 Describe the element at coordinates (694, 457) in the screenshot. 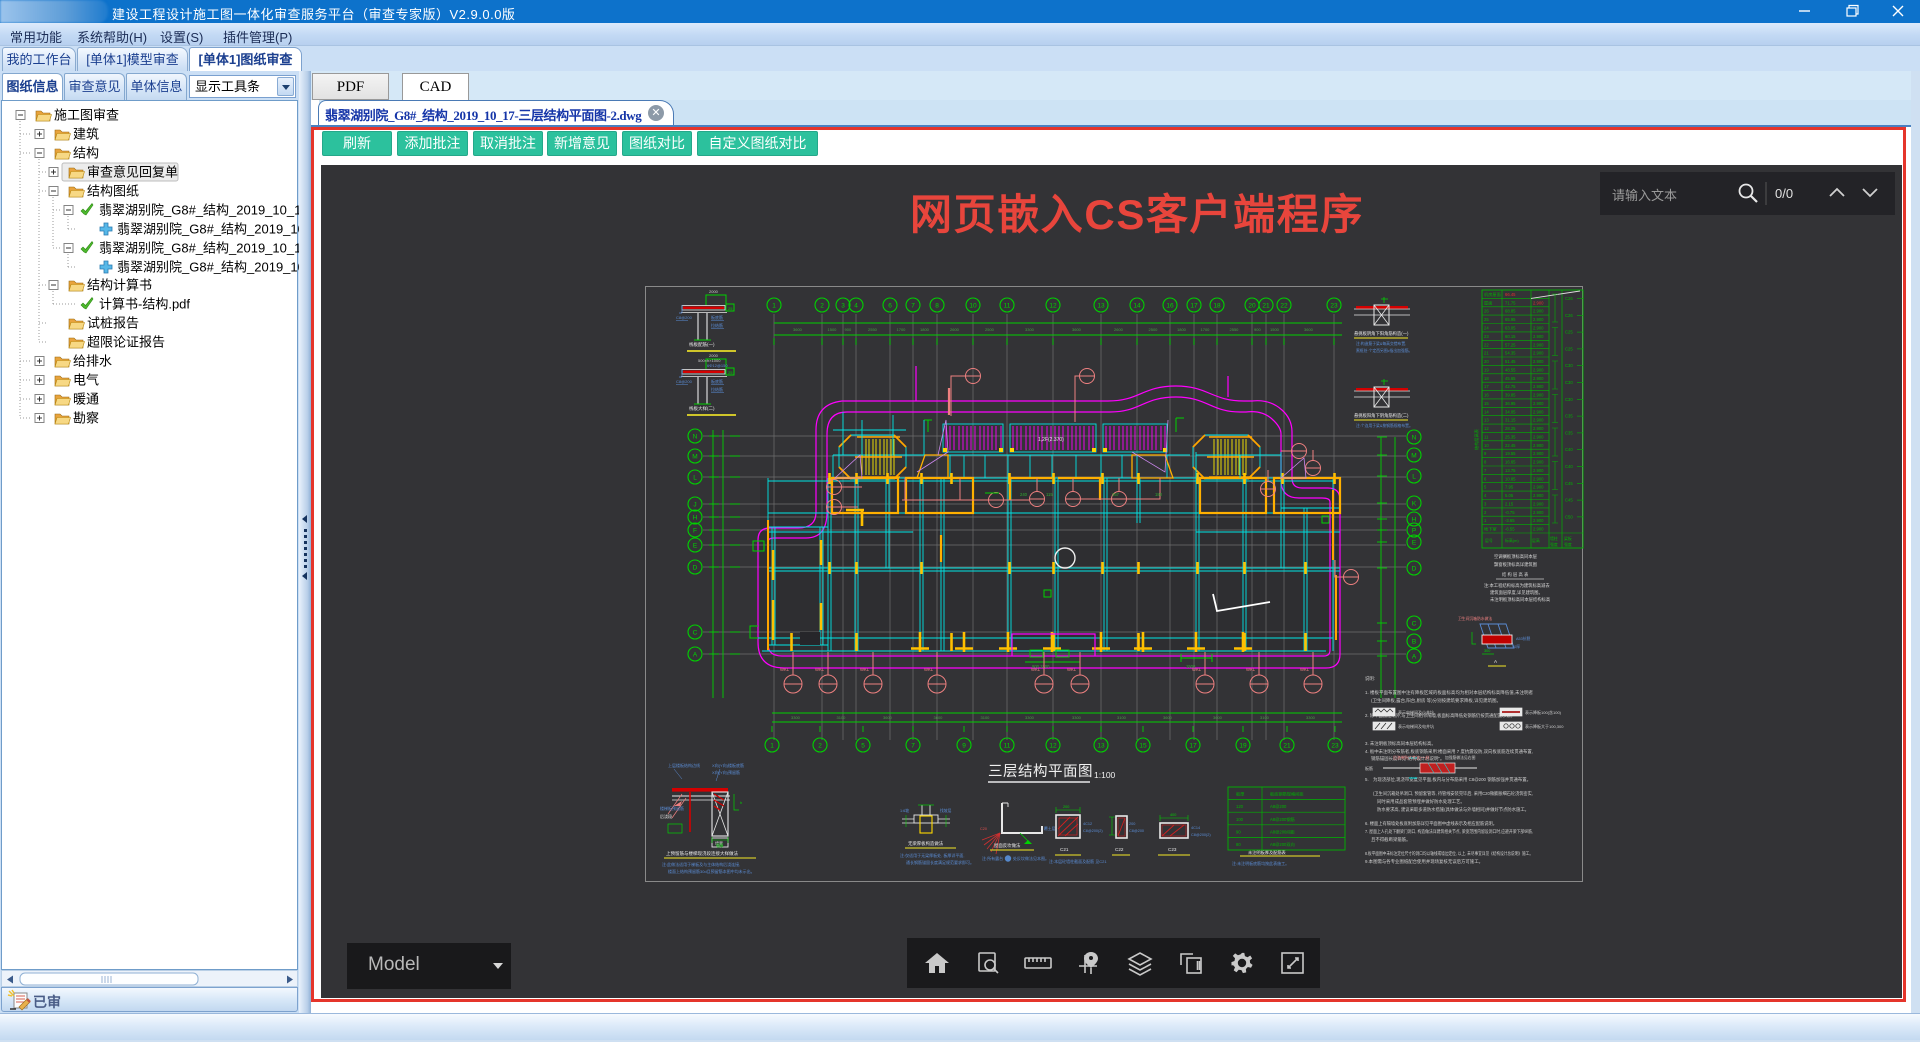

I see `svg-text: M` at that location.